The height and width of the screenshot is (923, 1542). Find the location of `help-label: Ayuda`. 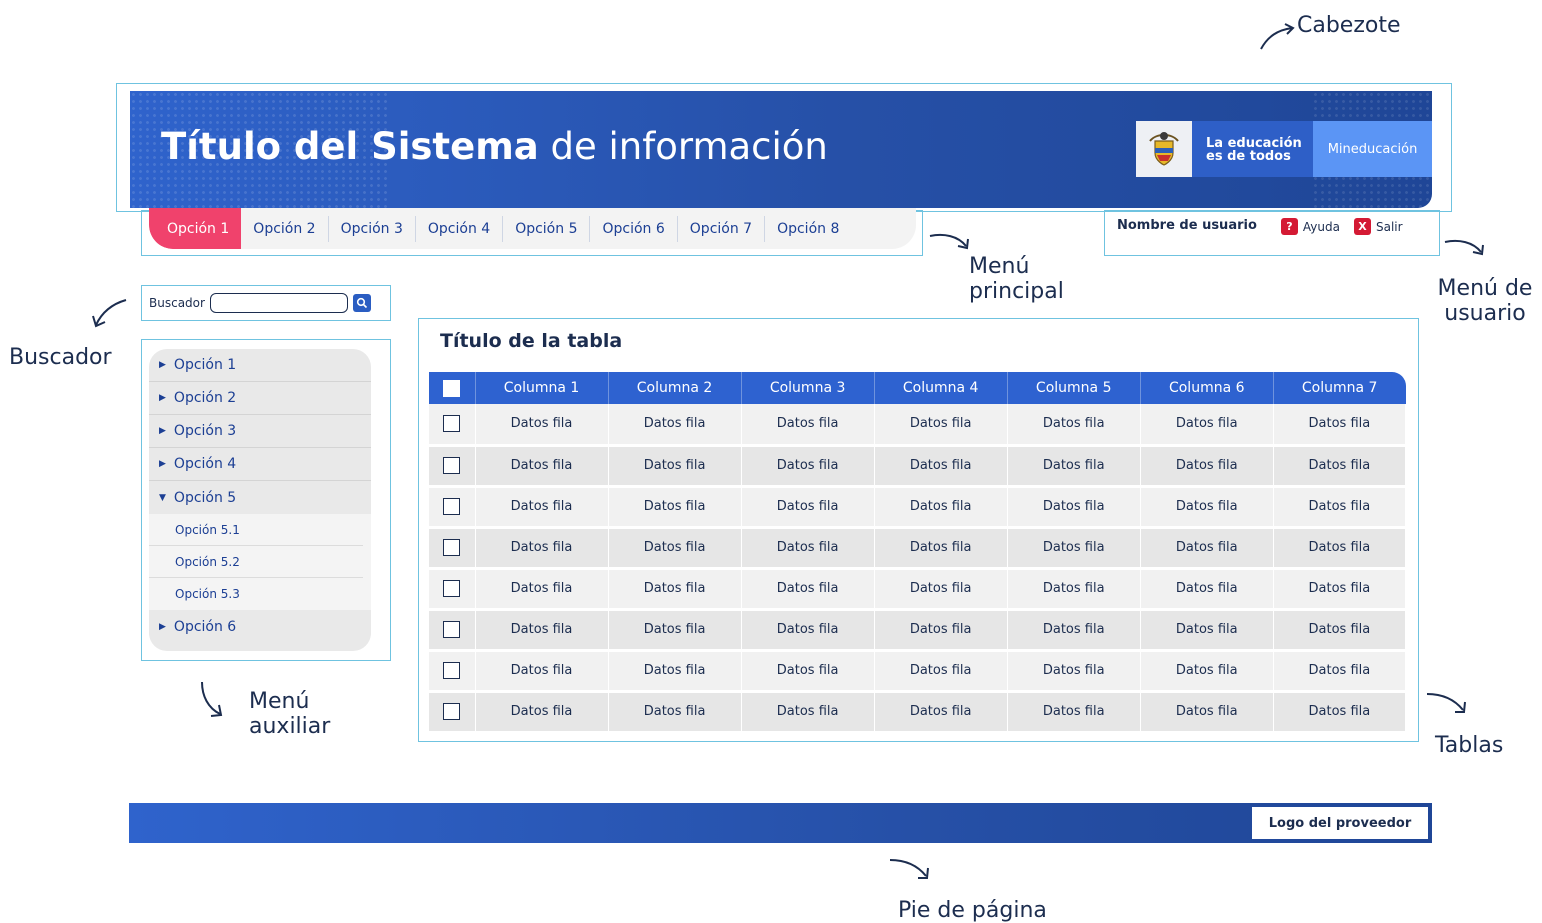

help-label: Ayuda is located at coordinates (1321, 226).